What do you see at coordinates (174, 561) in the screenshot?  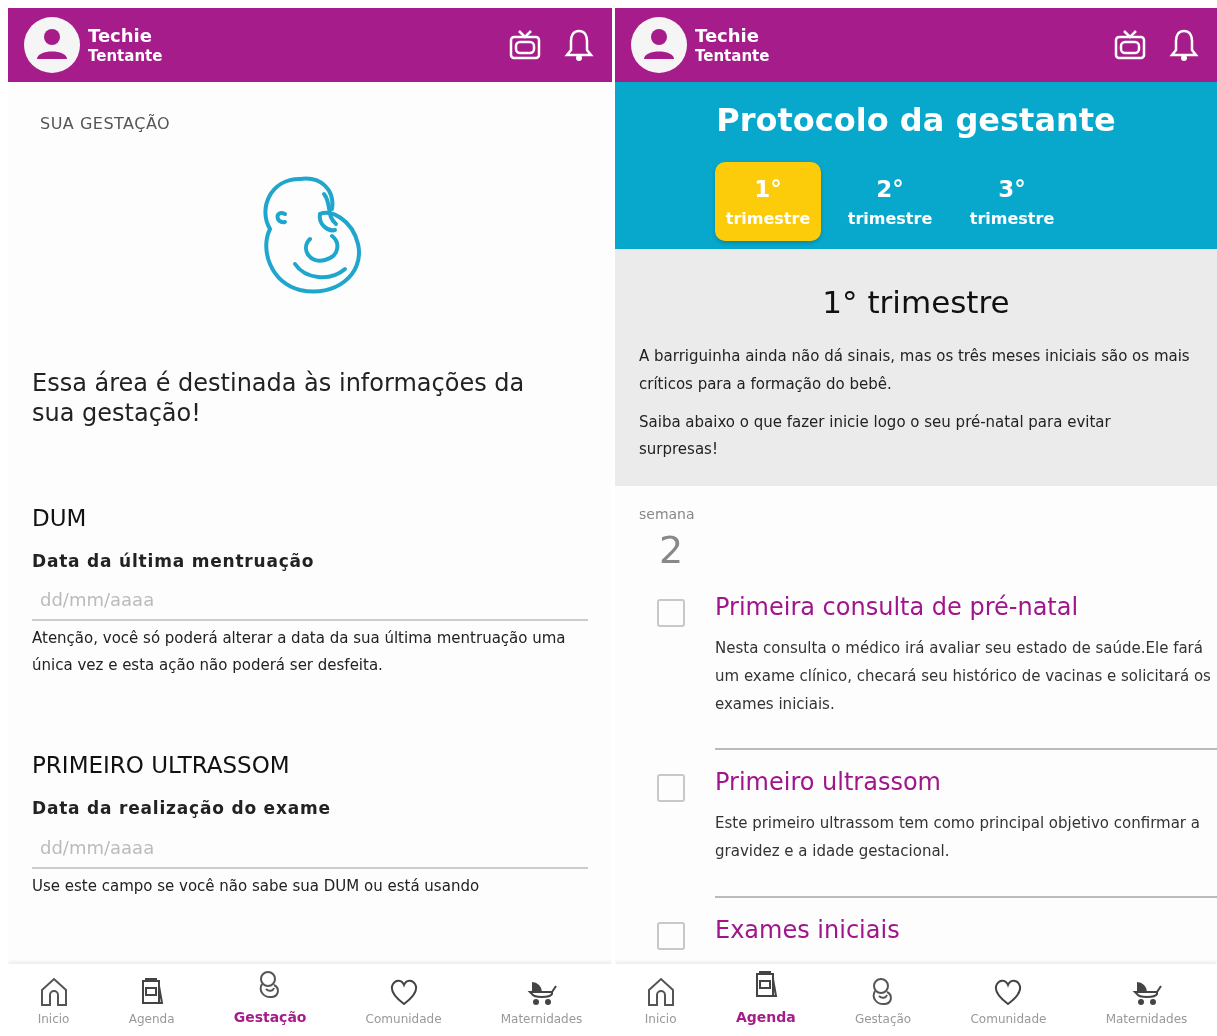 I see `field-label: Data da última mentruação` at bounding box center [174, 561].